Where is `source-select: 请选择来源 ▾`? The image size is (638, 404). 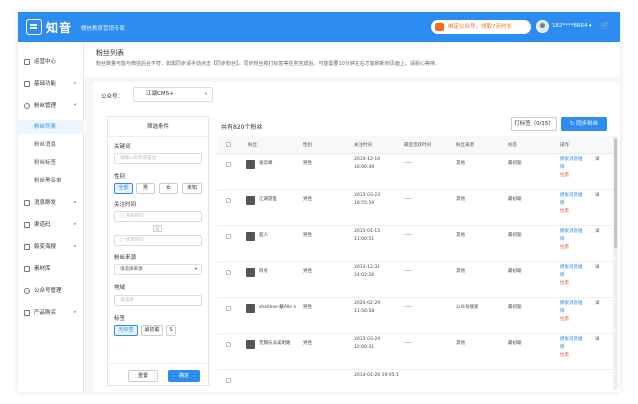
source-select: 请选择来源 ▾ is located at coordinates (158, 269).